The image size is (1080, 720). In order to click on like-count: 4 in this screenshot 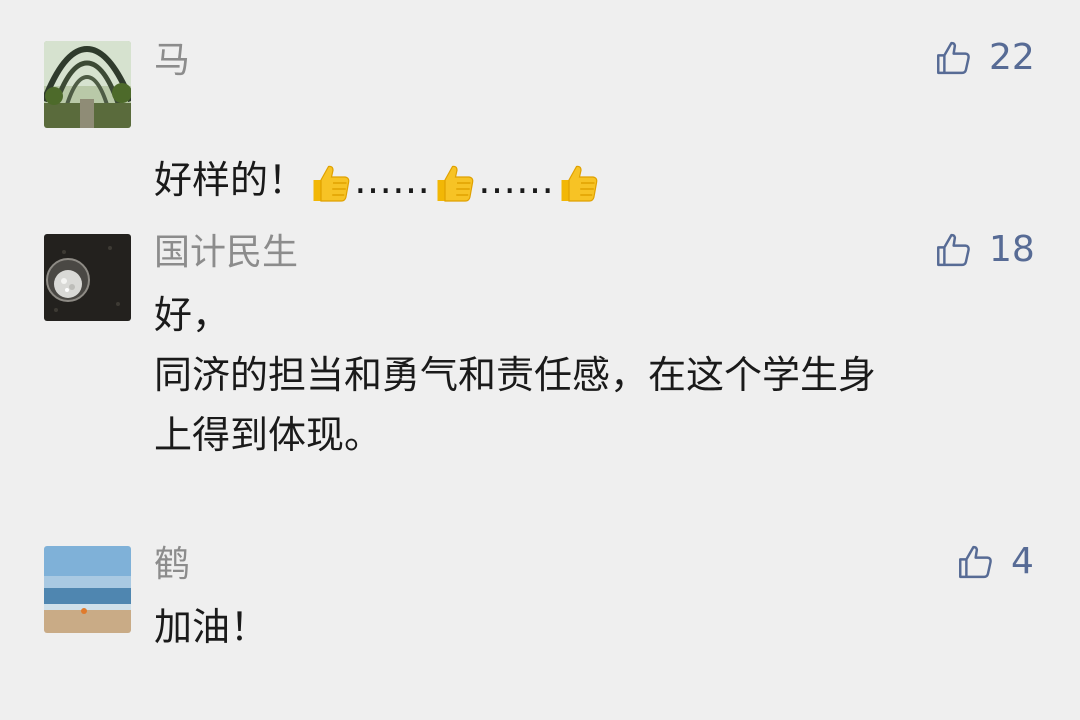, I will do `click(1022, 561)`.